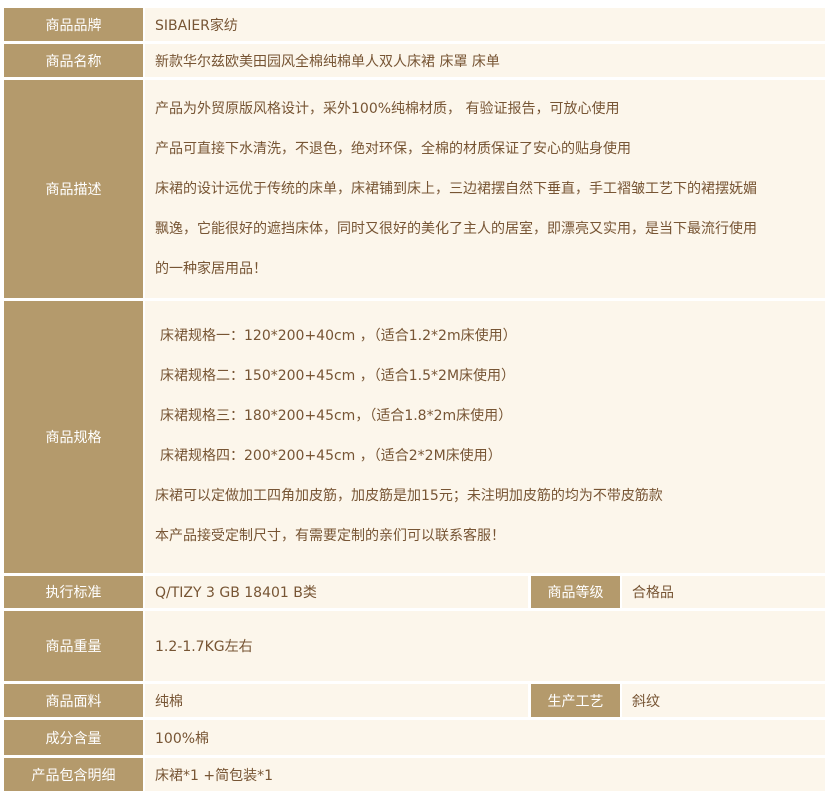 The height and width of the screenshot is (794, 829). Describe the element at coordinates (73, 437) in the screenshot. I see `specs-label: 商品规格` at that location.